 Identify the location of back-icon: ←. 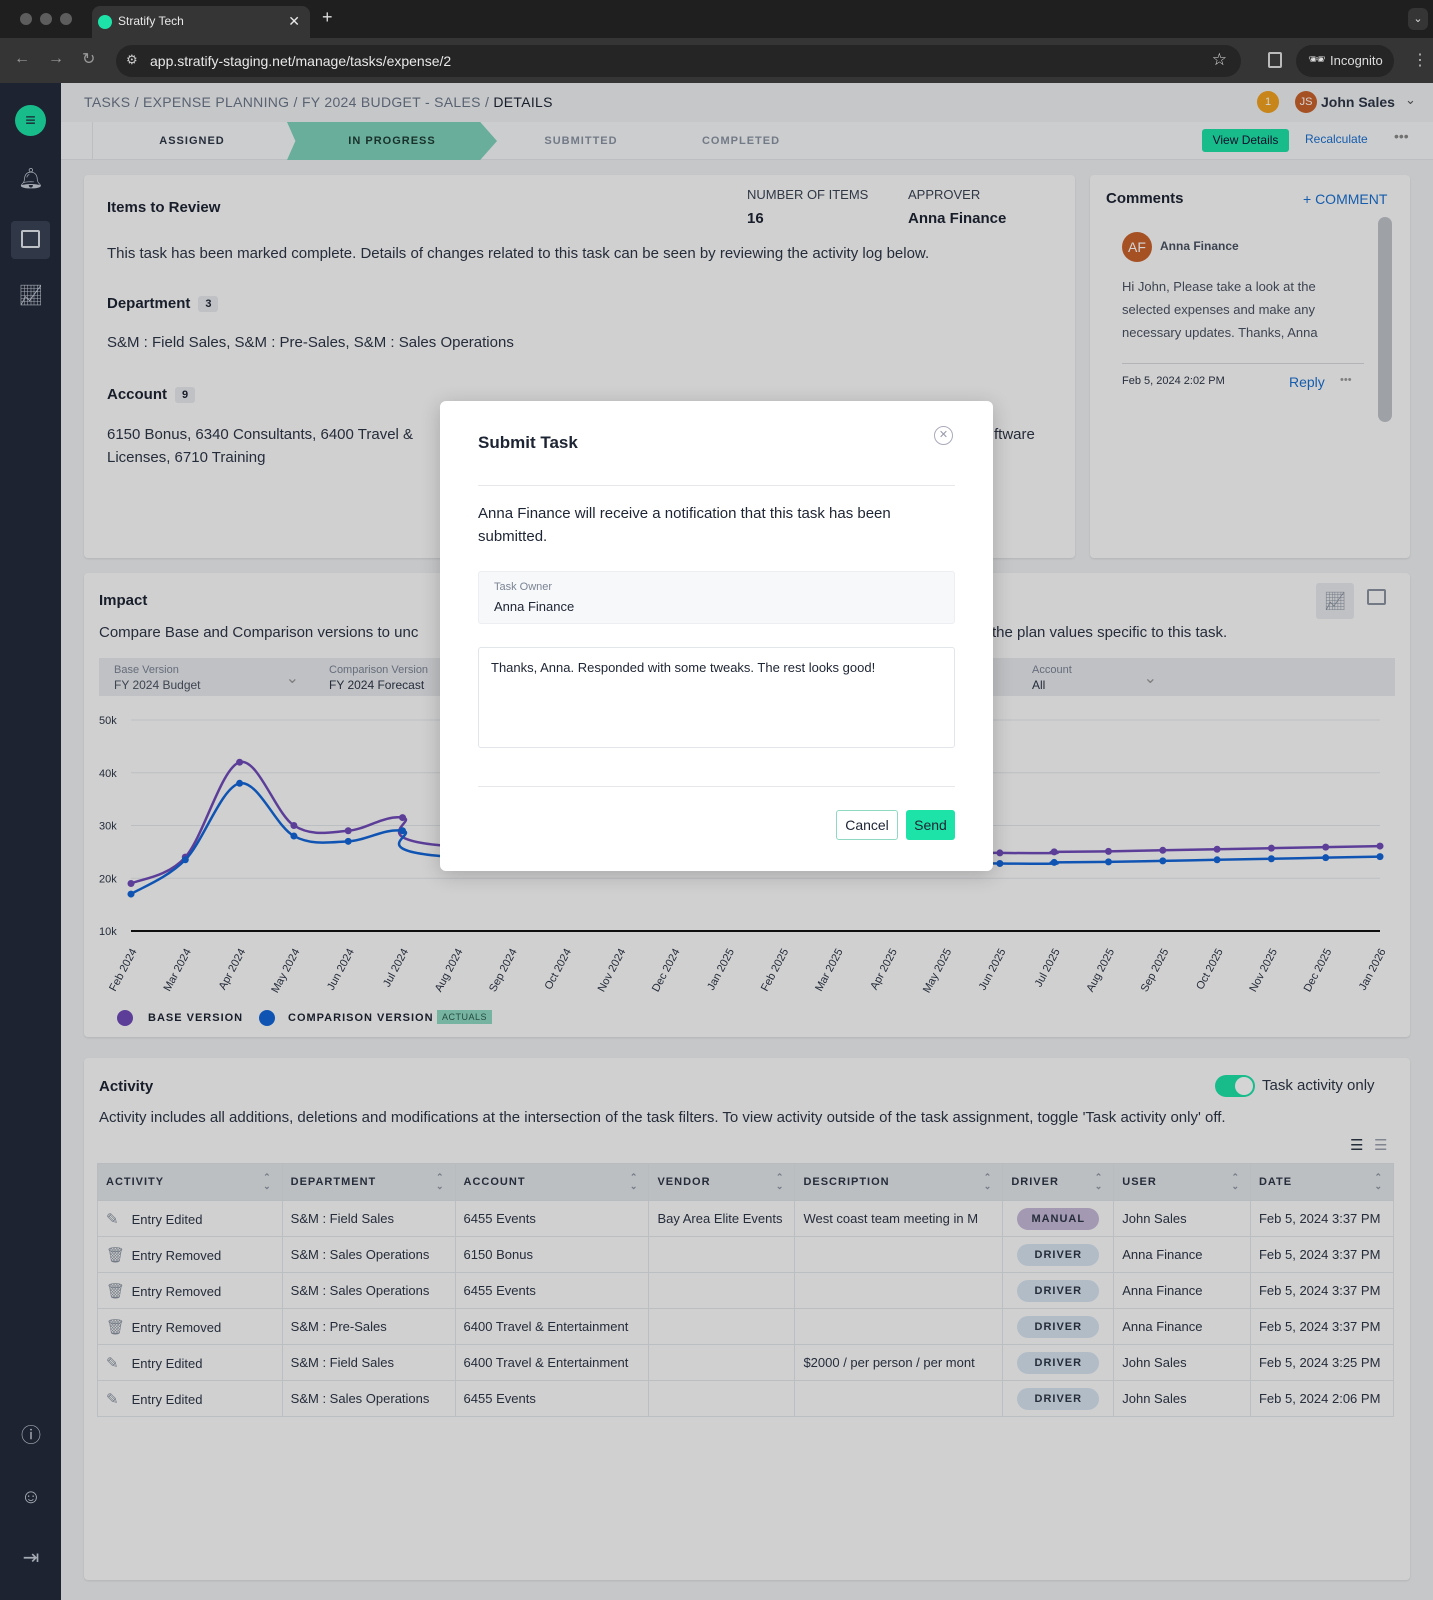
(22, 59).